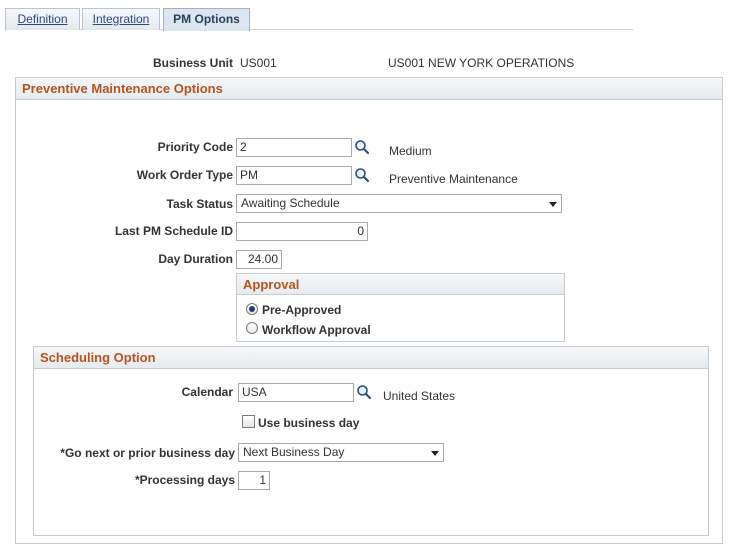  Describe the element at coordinates (362, 175) in the screenshot. I see `work-order-type-lookup-icon` at that location.